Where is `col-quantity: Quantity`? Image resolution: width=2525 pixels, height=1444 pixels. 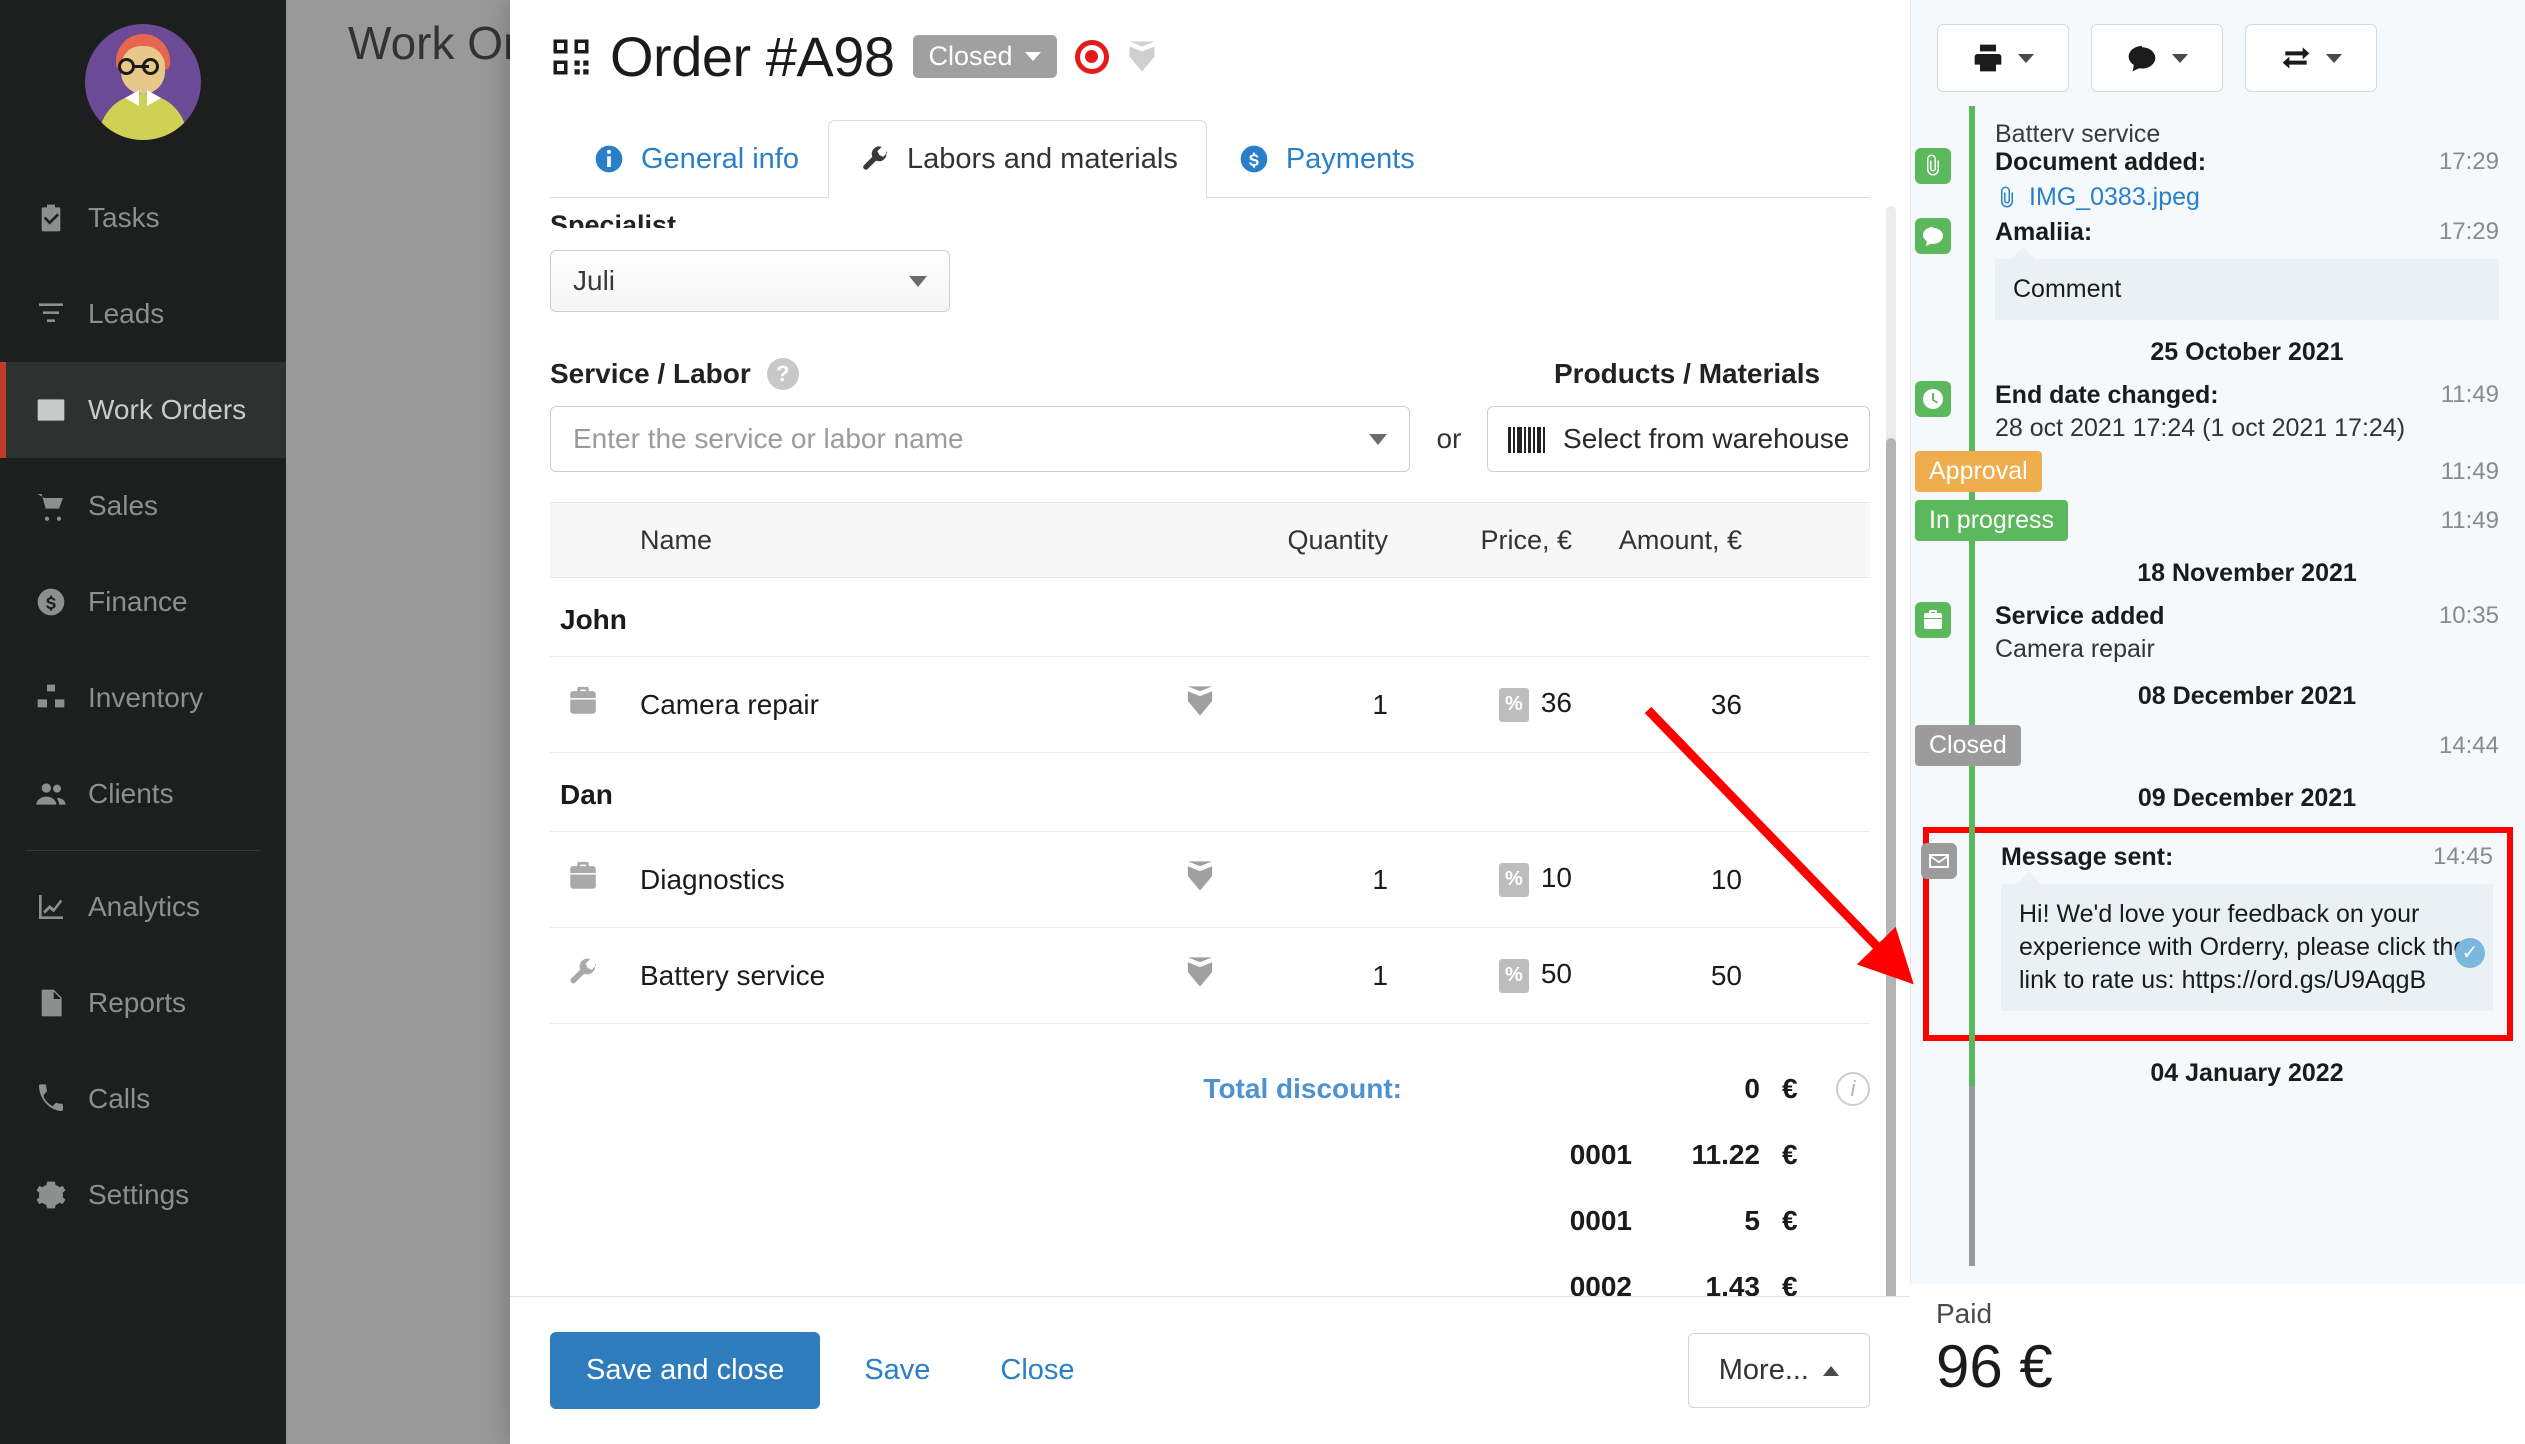 col-quantity: Quantity is located at coordinates (1337, 539).